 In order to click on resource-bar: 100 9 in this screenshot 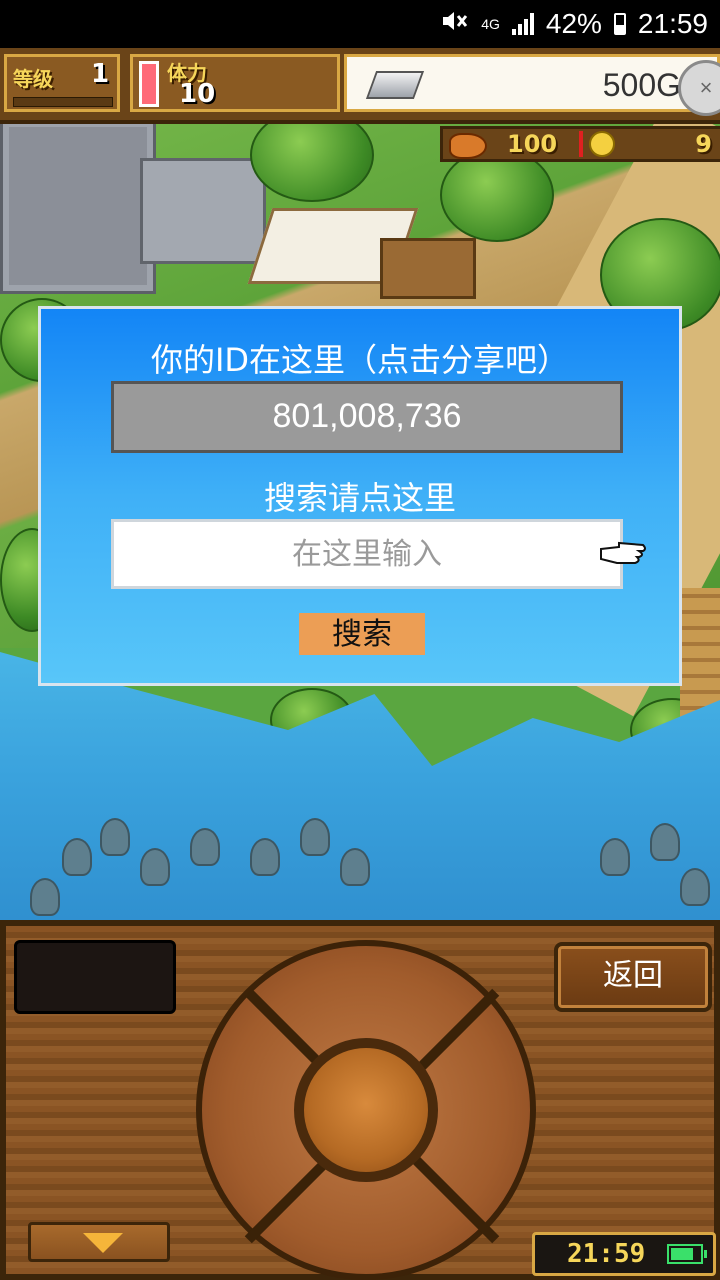, I will do `click(580, 144)`.